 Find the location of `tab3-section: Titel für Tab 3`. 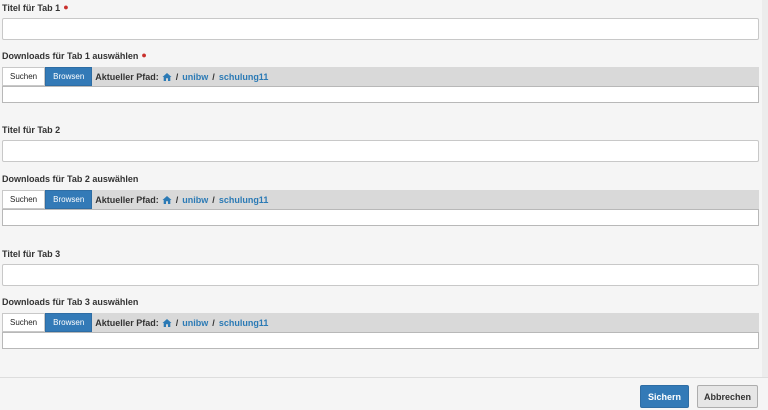

tab3-section: Titel für Tab 3 is located at coordinates (380, 267).